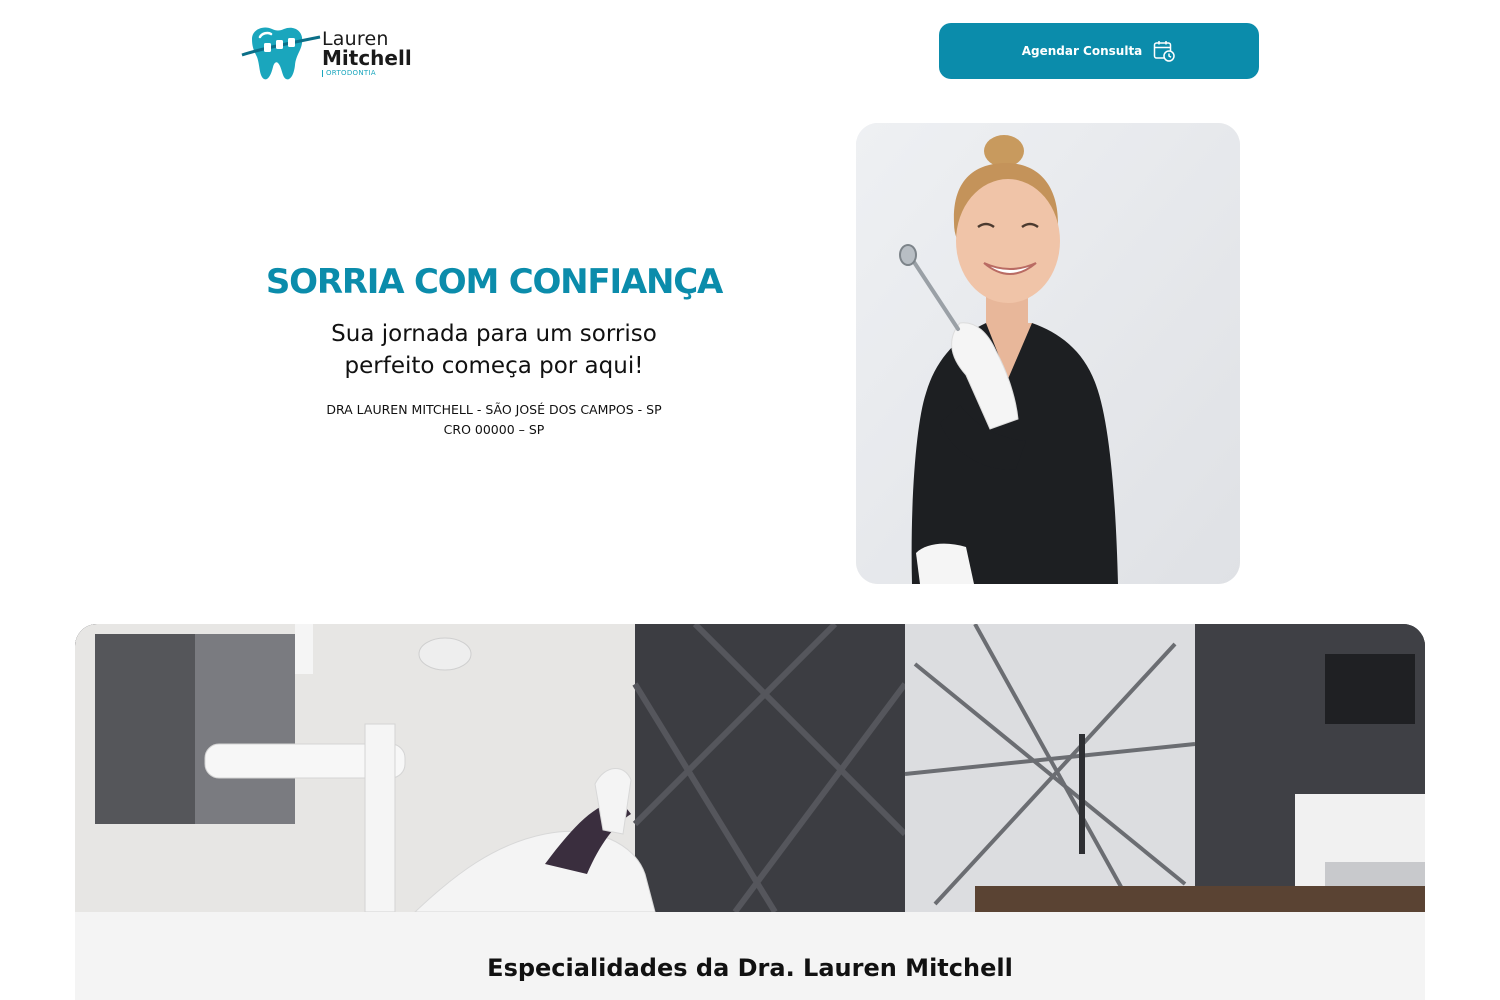  I want to click on specialties-title: Especialidades da Dra. Lauren Mitchell, so click(750, 968).